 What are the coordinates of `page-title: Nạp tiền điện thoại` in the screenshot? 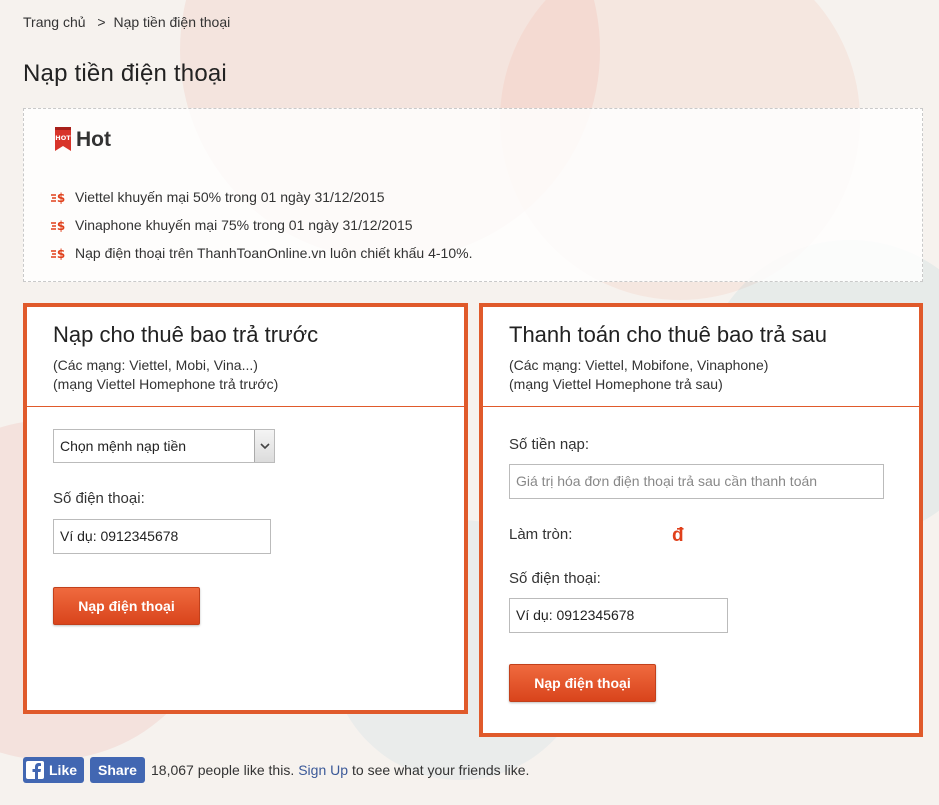 It's located at (125, 73).